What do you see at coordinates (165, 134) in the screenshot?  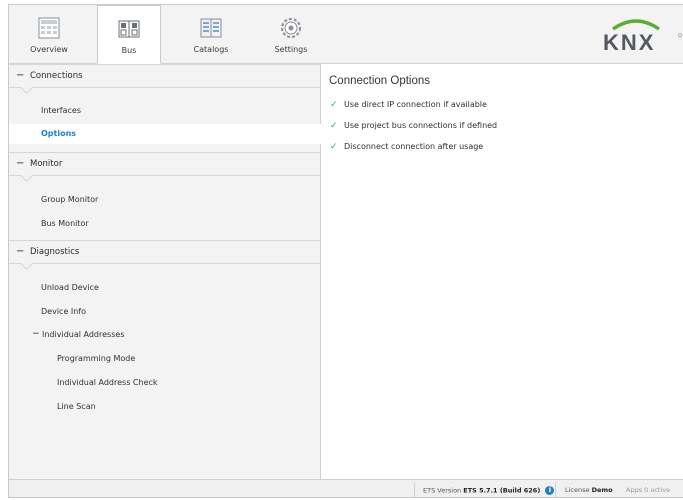 I see `sidebar-item-options: Options` at bounding box center [165, 134].